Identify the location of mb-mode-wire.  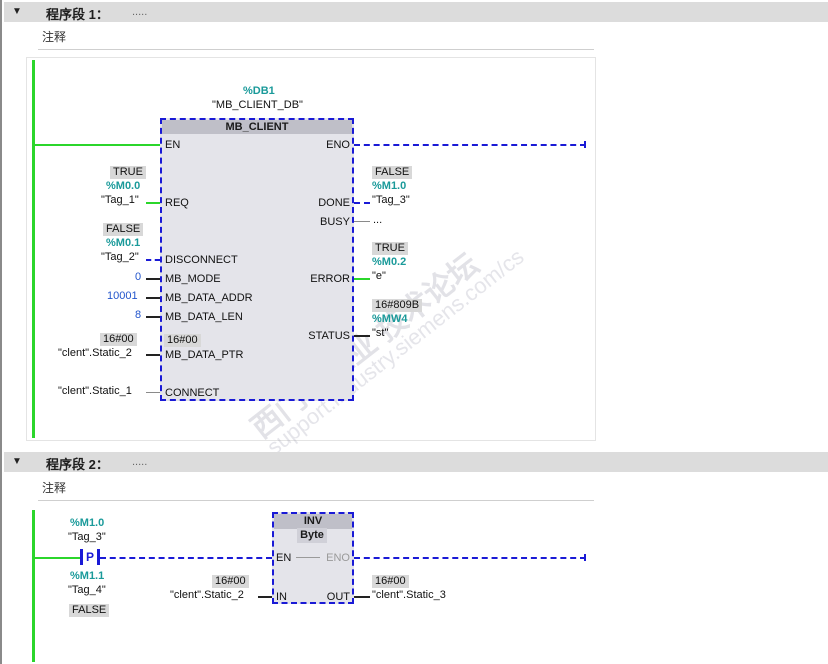
(153, 279).